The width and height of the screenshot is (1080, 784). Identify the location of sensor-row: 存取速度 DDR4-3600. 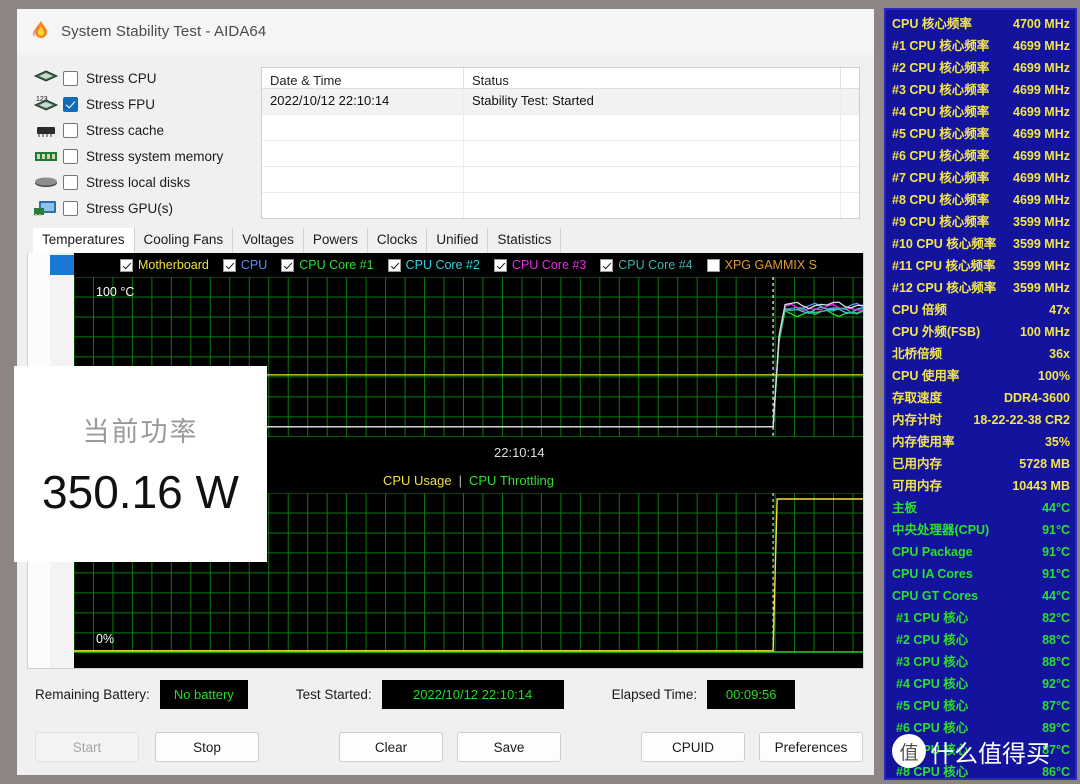
(981, 398).